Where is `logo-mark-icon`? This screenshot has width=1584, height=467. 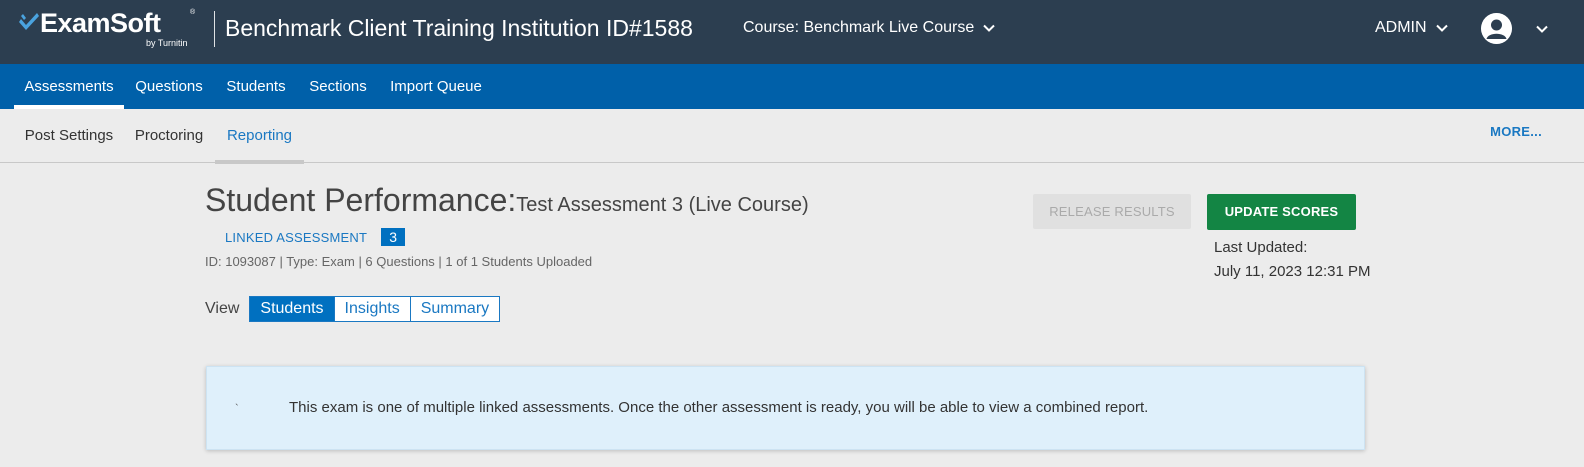 logo-mark-icon is located at coordinates (29, 21).